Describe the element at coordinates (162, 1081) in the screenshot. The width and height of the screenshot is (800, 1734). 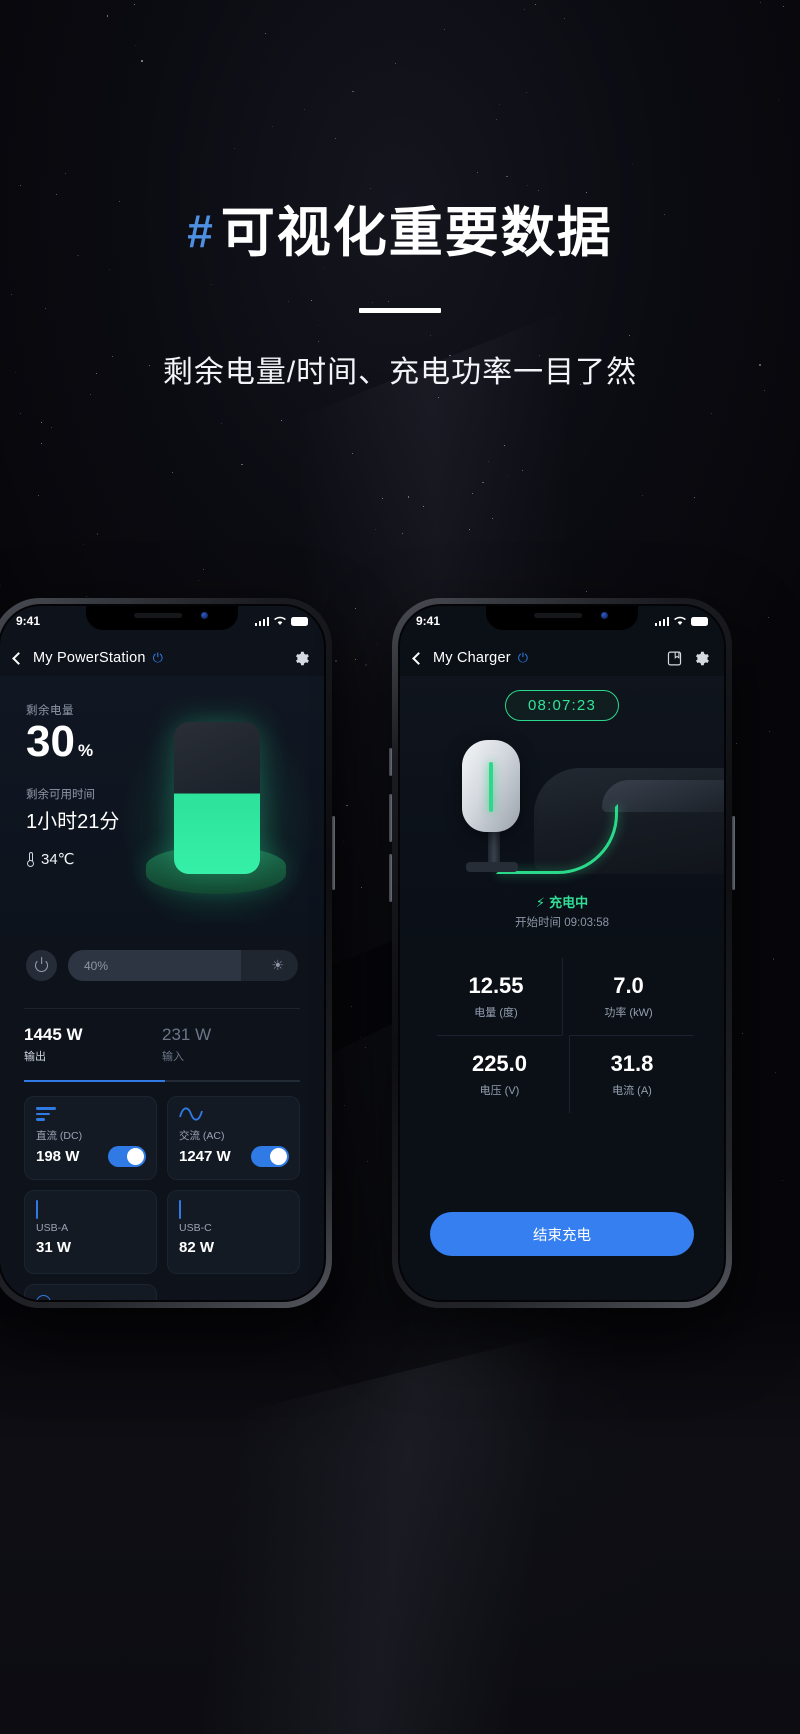
I see `io-tab-indicator` at that location.